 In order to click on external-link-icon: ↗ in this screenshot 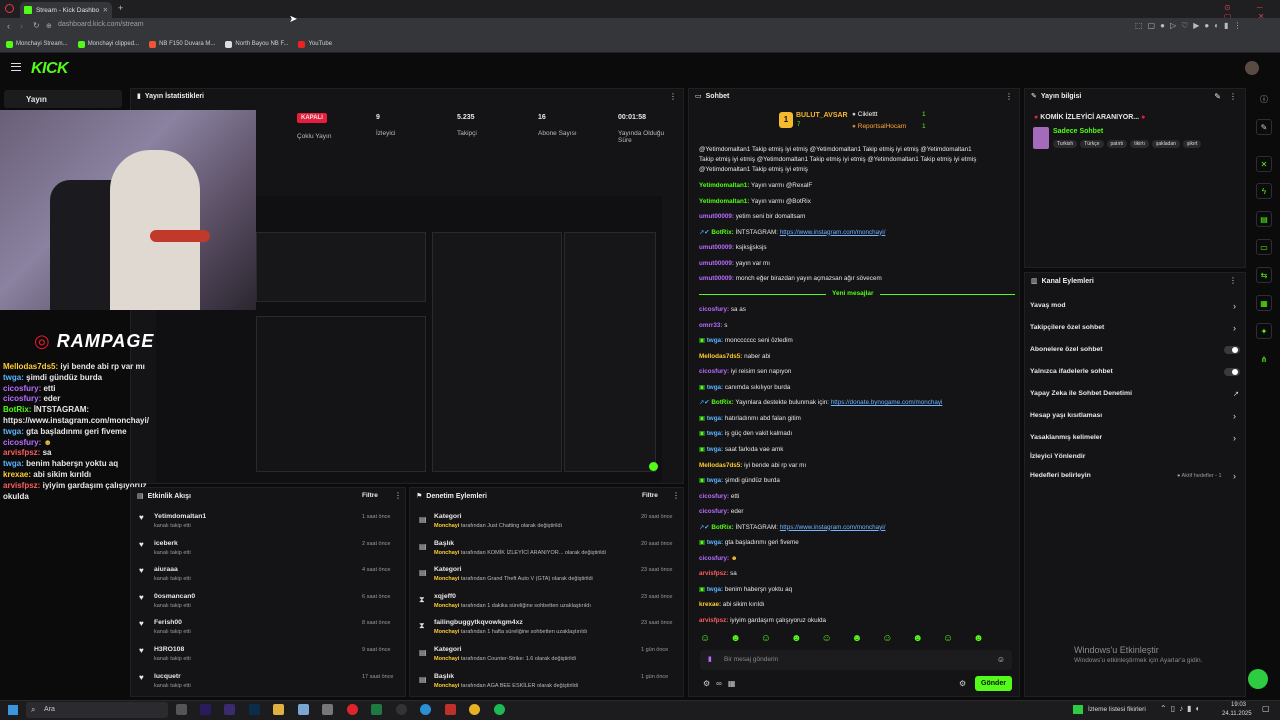, I will do `click(1236, 394)`.